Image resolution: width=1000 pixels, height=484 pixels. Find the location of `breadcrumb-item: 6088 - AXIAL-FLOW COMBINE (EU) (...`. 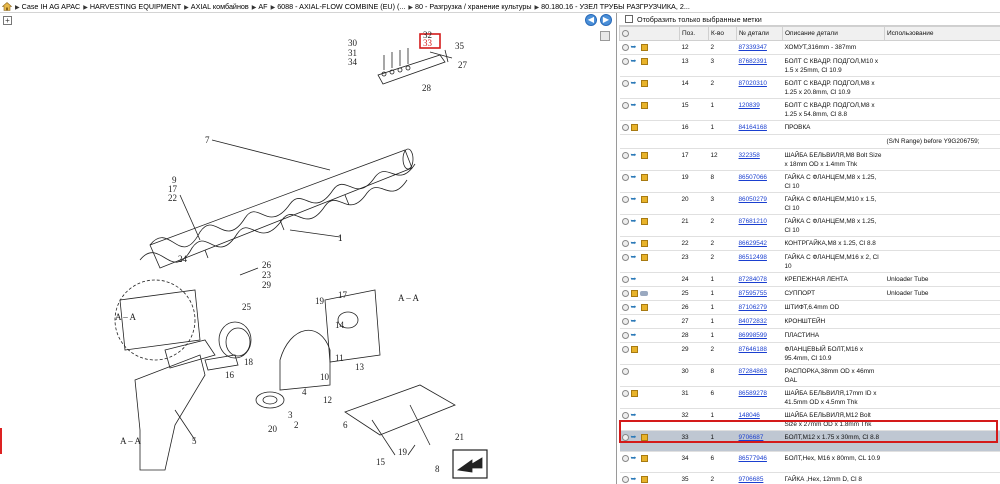

breadcrumb-item: 6088 - AXIAL-FLOW COMBINE (EU) (... is located at coordinates (341, 6).